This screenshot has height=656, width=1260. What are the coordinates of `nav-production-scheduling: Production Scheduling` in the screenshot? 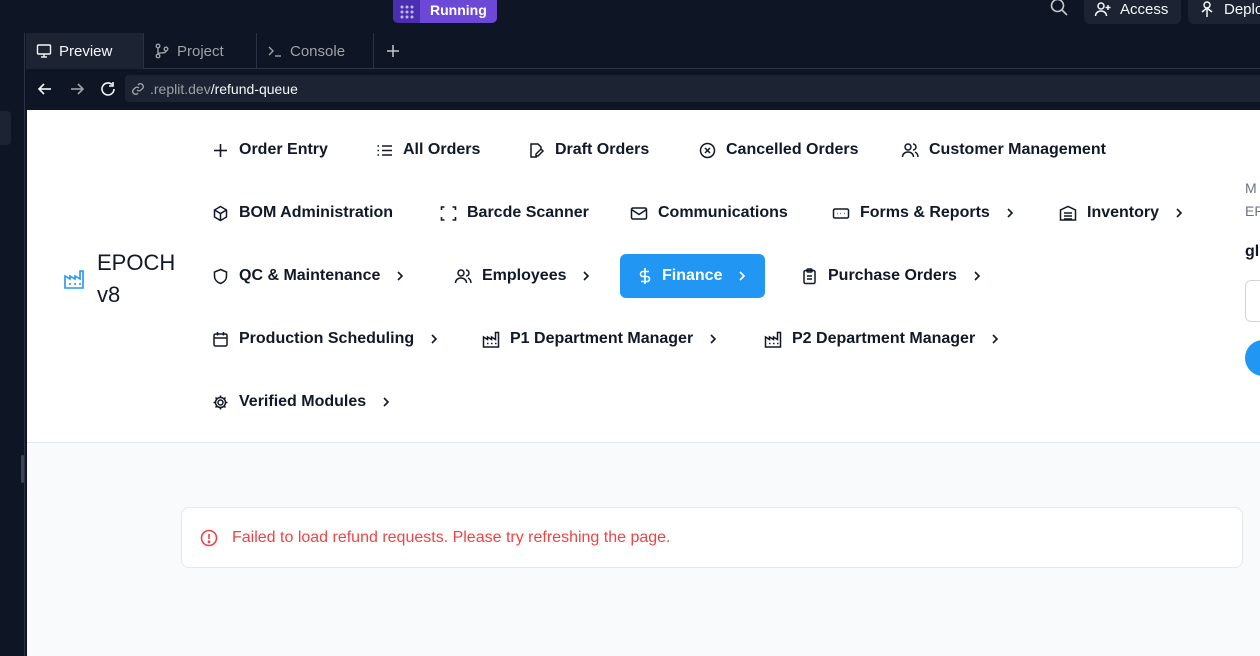 It's located at (326, 339).